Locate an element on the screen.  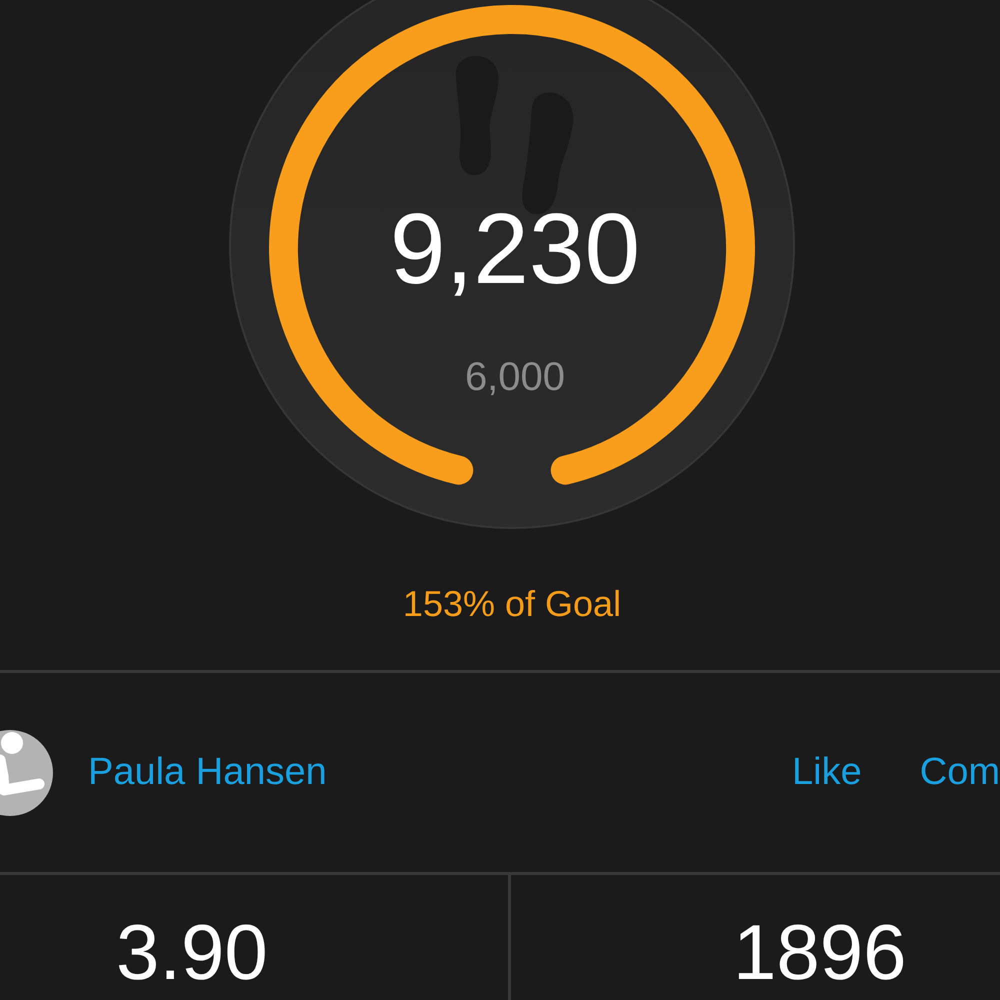
action-link: Com is located at coordinates (960, 772).